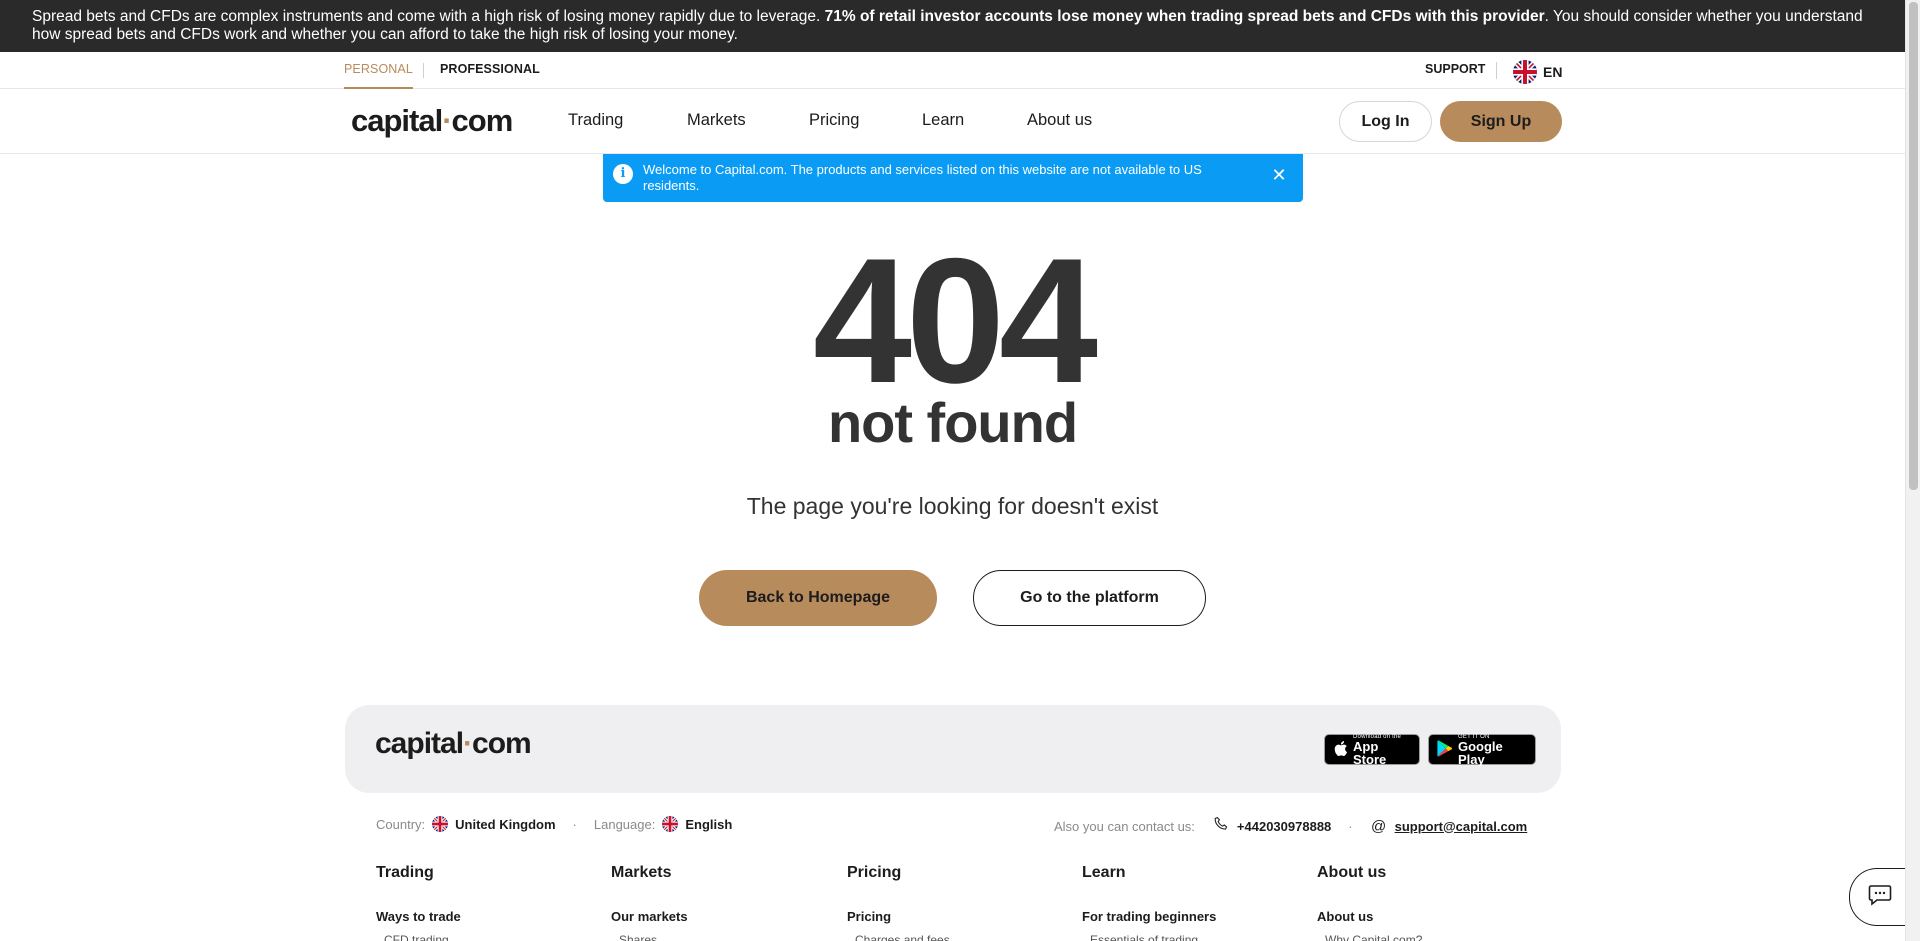  I want to click on nav-item-about-us: About us, so click(1059, 120).